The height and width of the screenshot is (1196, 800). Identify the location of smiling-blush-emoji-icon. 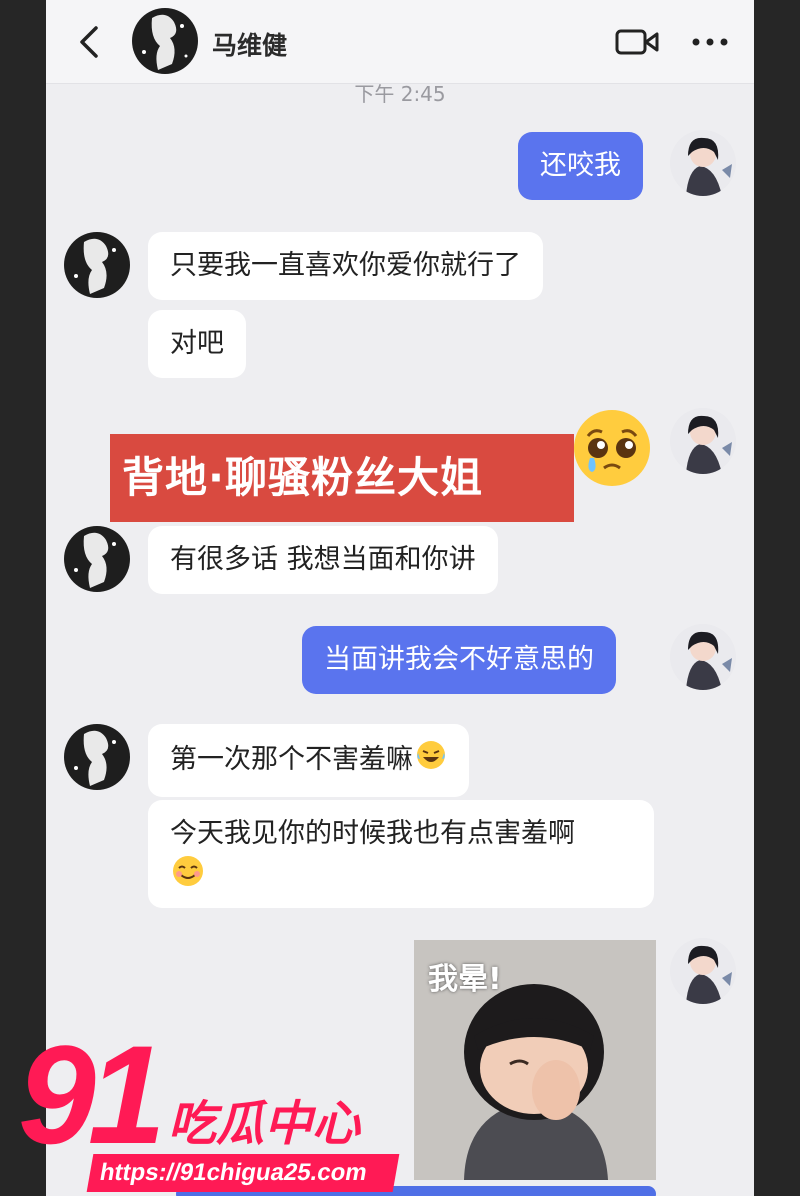
(188, 876).